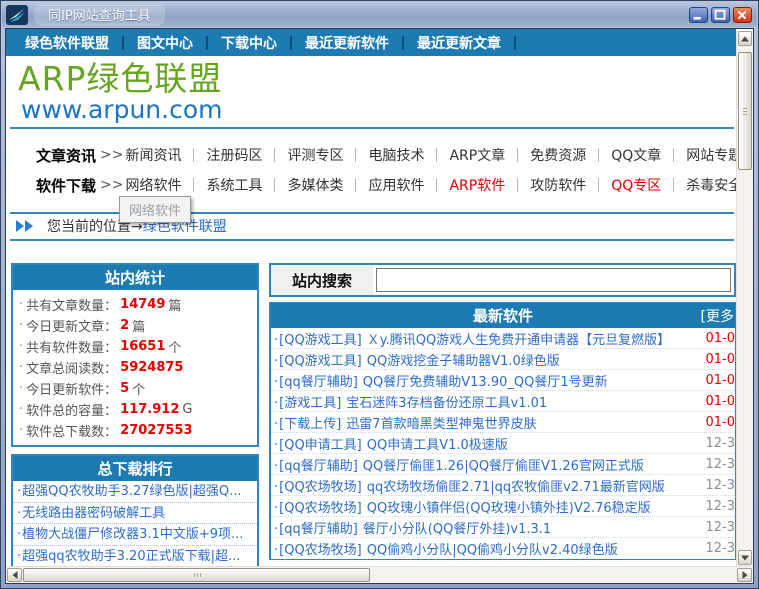  I want to click on stat-label: 共有文章数量：, so click(72, 306).